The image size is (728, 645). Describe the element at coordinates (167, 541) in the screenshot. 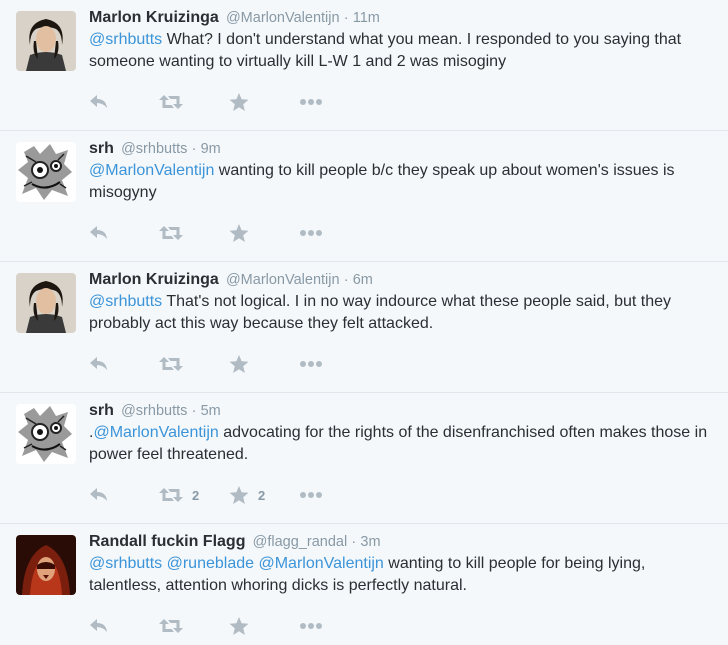

I see `display-name: Randall fuckin Flagg` at that location.